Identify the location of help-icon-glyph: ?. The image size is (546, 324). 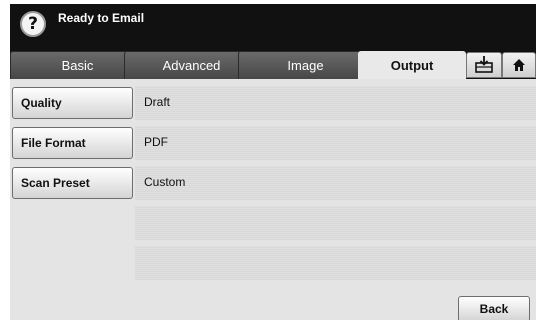
(33, 24).